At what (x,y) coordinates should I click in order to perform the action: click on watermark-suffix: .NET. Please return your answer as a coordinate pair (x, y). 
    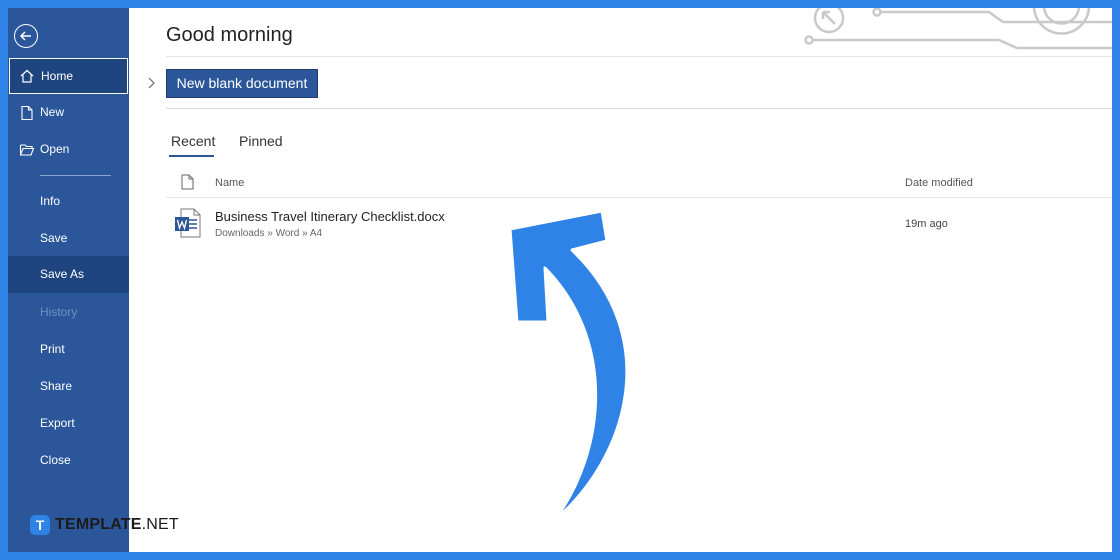
    Looking at the image, I should click on (160, 524).